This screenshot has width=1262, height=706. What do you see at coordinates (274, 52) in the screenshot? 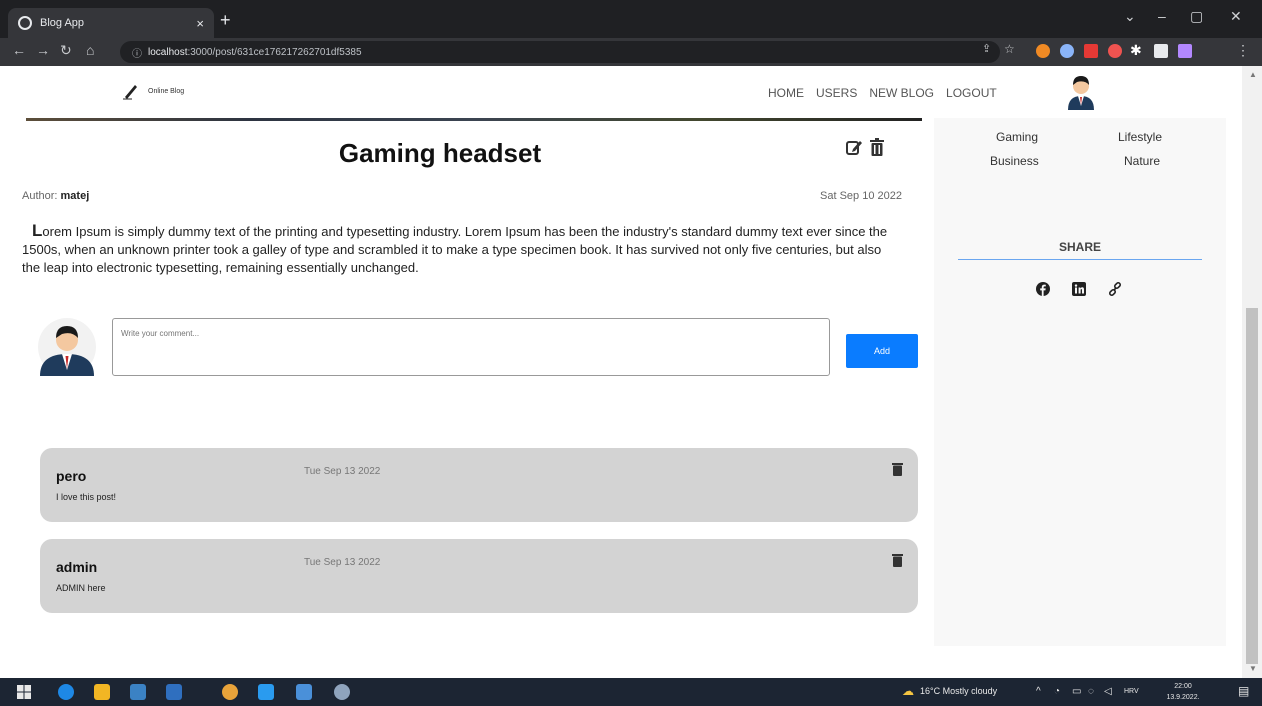
I see `url-path: :3000/post/631ce176217262701df5385` at bounding box center [274, 52].